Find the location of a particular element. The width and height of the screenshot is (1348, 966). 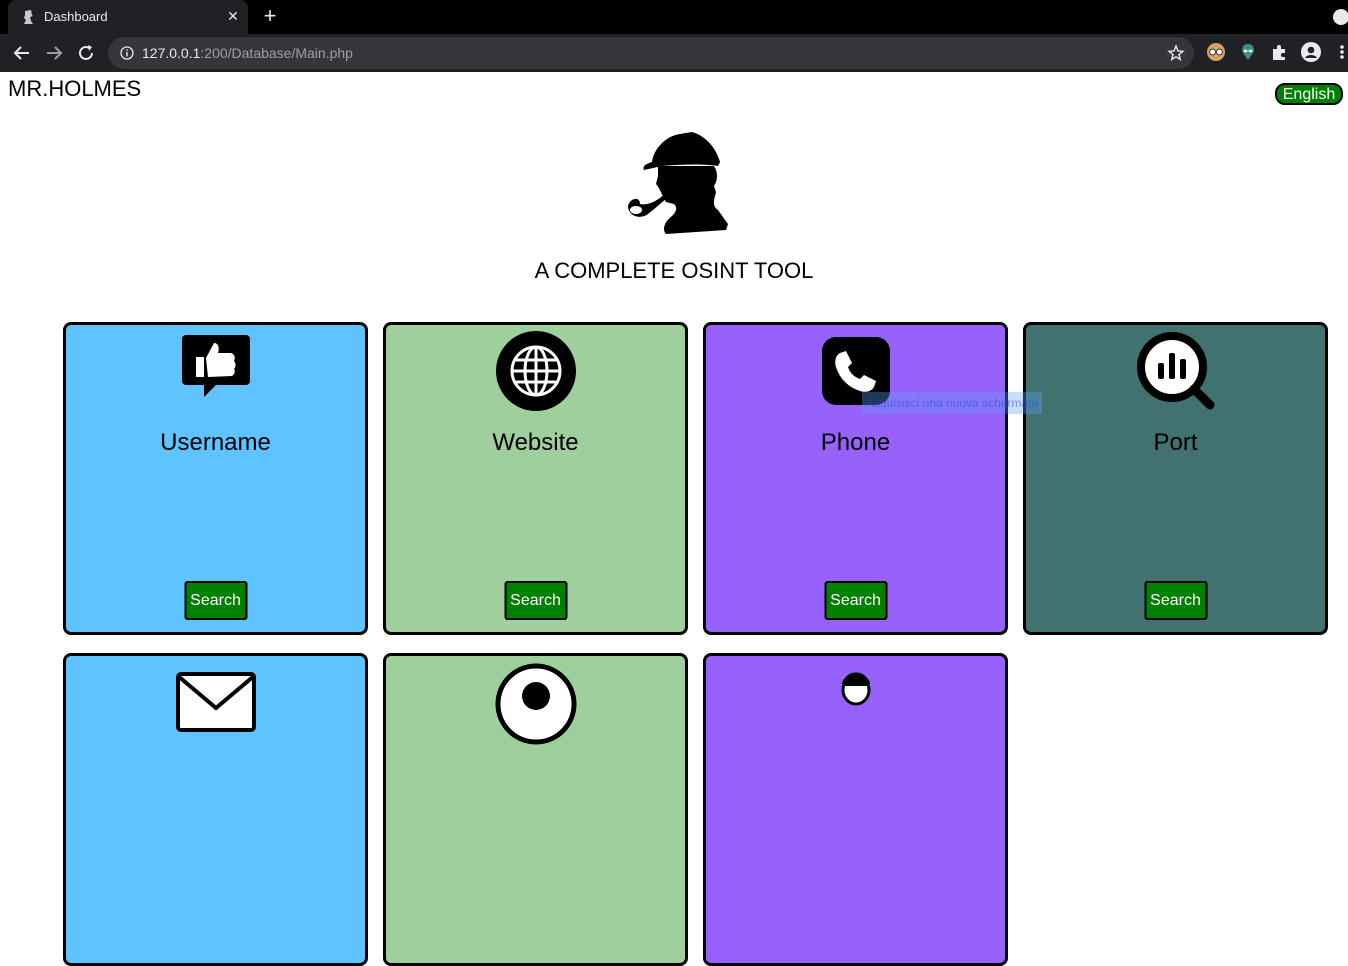

detective-logo-icon is located at coordinates (678, 183).